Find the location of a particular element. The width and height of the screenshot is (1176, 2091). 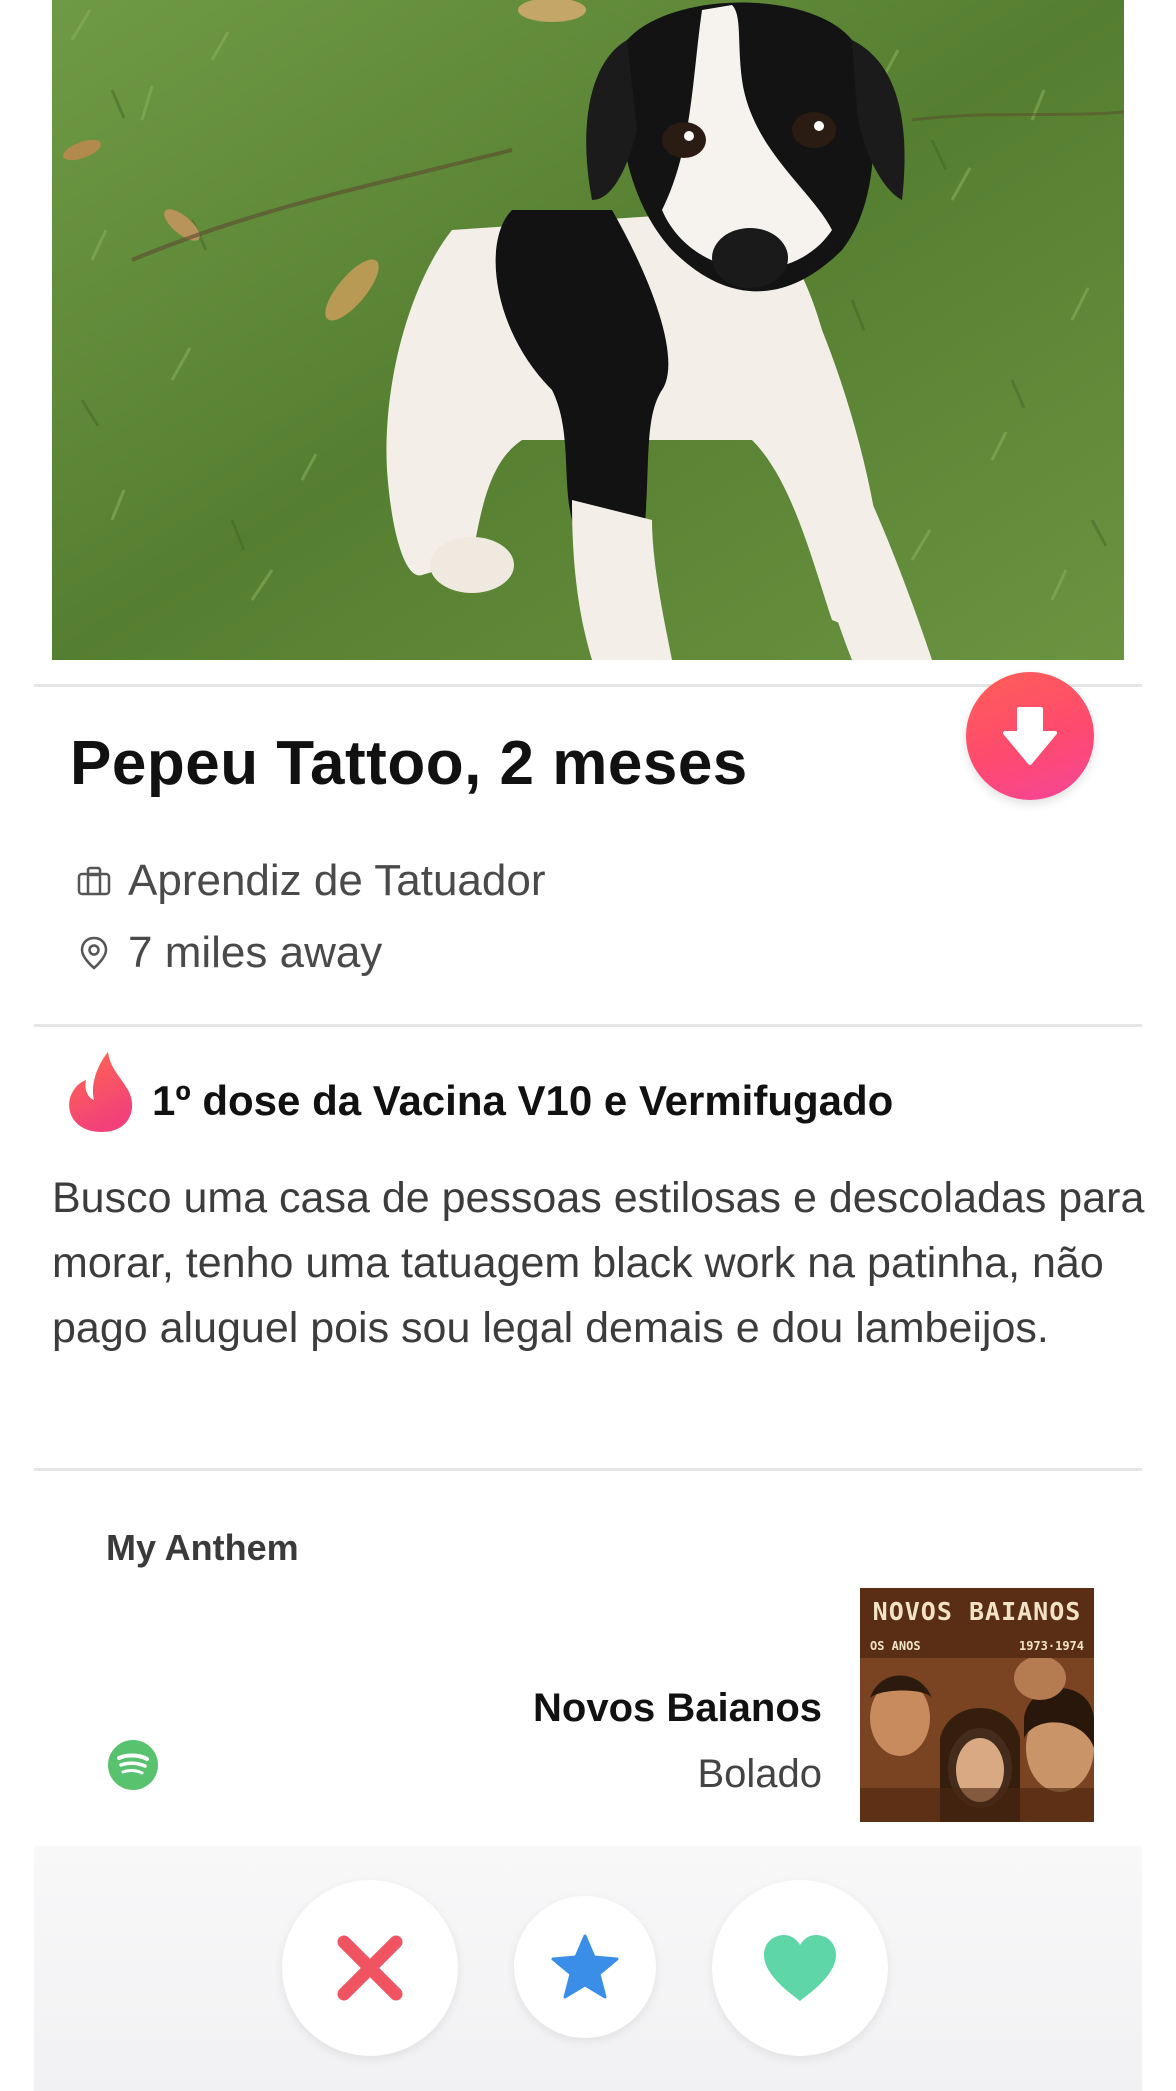

bio-headline: 1º dose da Vacina V10 e Vermifugado is located at coordinates (523, 1100).